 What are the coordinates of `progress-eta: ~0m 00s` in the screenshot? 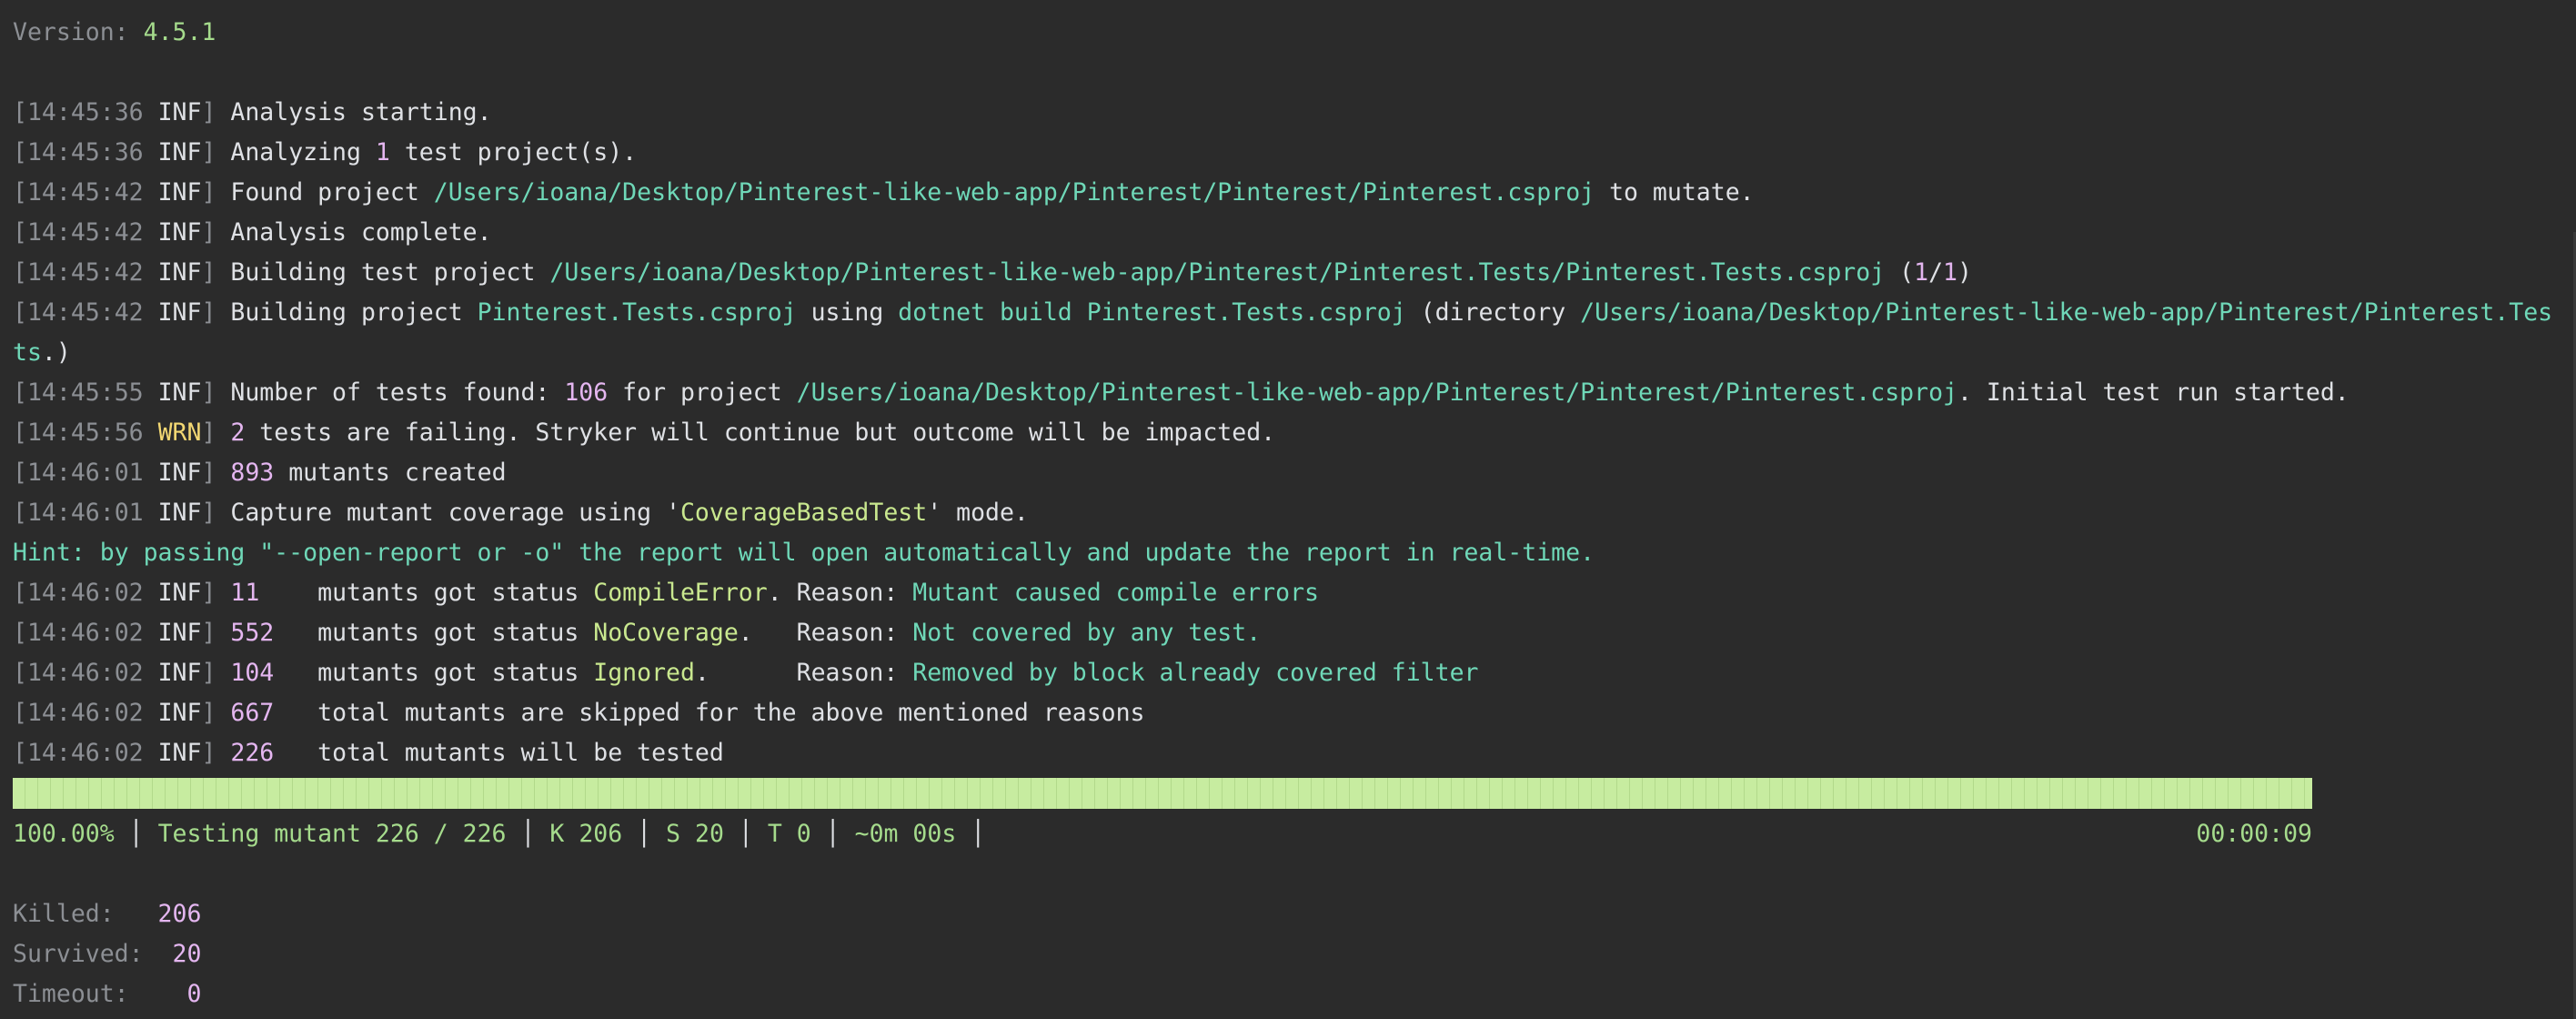 It's located at (905, 834).